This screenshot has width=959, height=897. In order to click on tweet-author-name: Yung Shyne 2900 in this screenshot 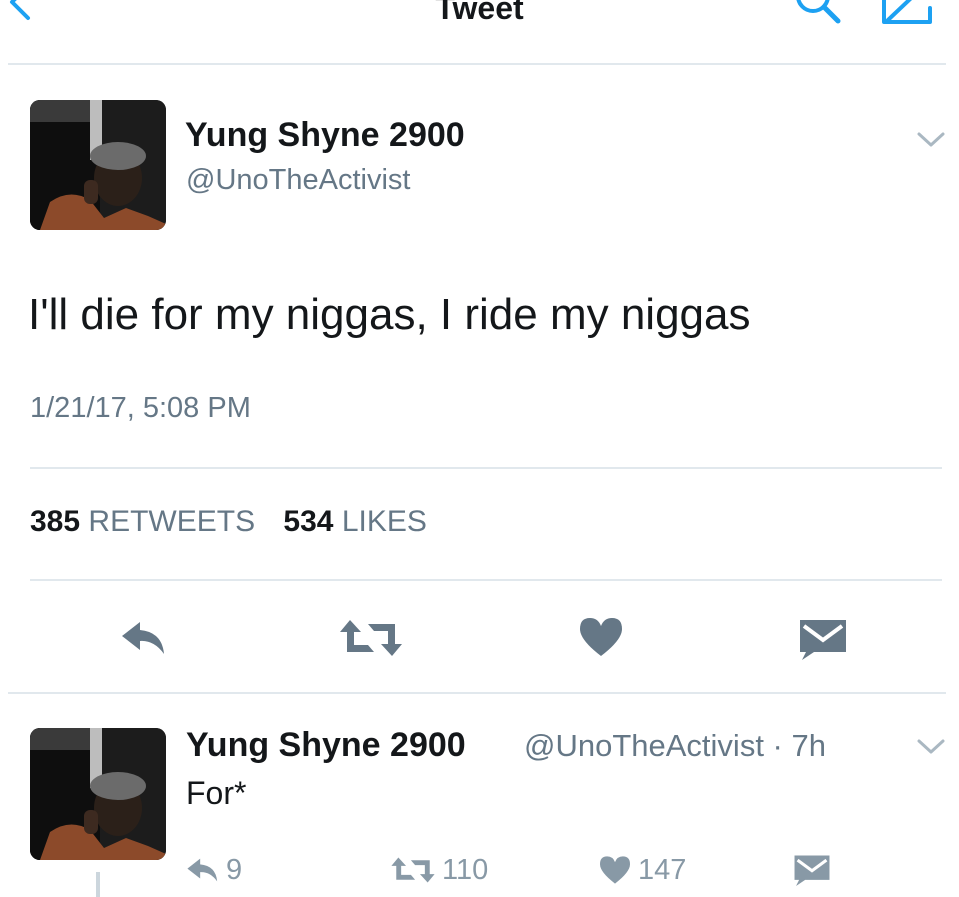, I will do `click(325, 135)`.